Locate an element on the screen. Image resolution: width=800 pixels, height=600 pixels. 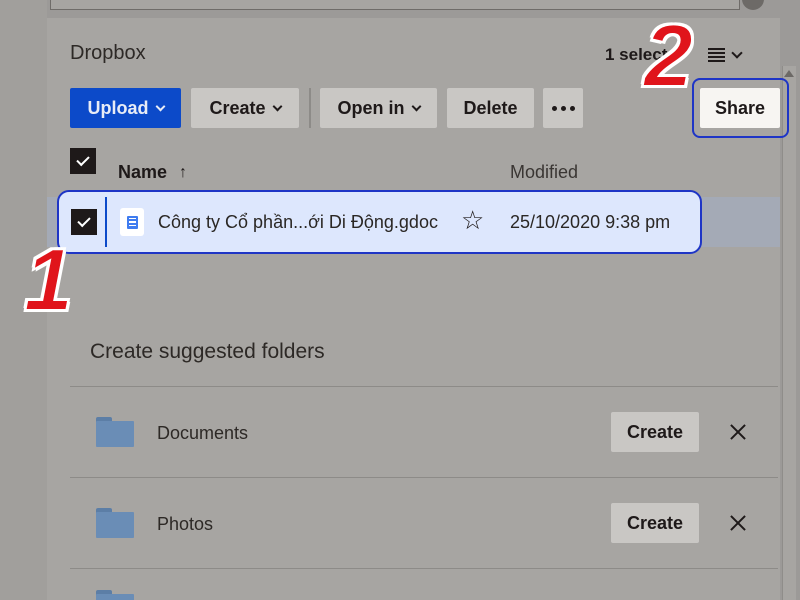
toolbar-divider is located at coordinates (310, 108).